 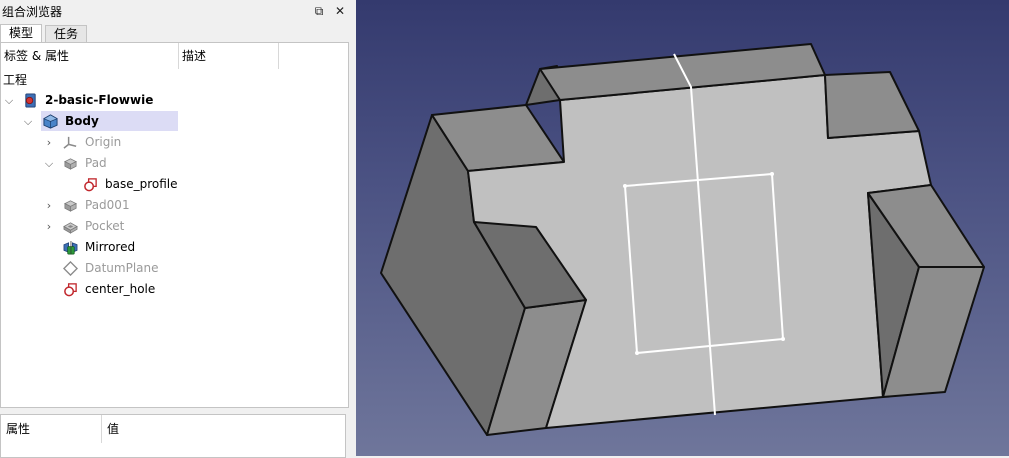 I want to click on tree-item-pad001: › Pad001, so click(x=151, y=205).